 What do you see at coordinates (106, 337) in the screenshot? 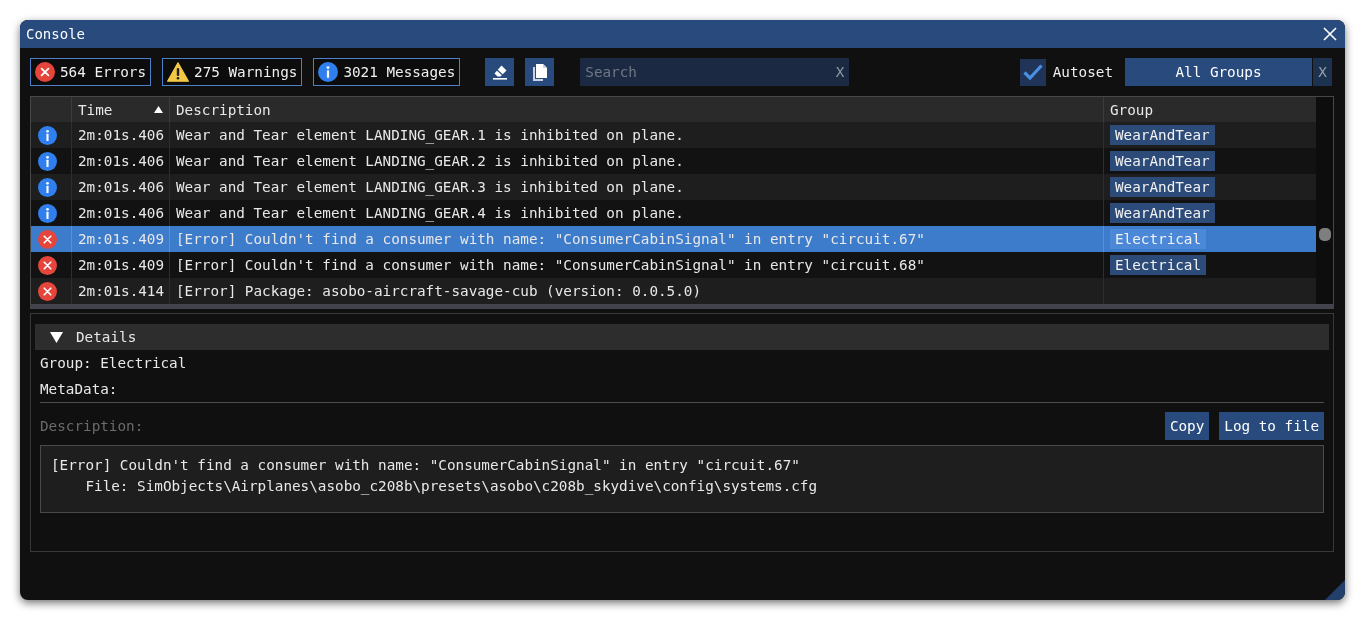
I see `details-title: Details` at bounding box center [106, 337].